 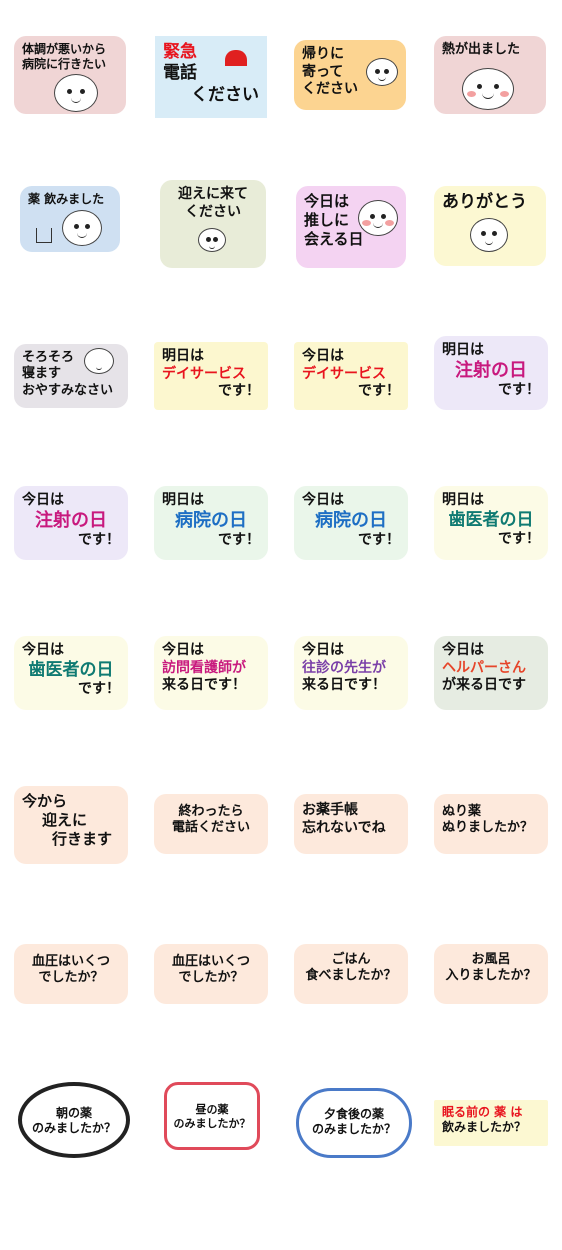 What do you see at coordinates (364, 561) in the screenshot?
I see `sticker-hospital-today: 今日は 病院の日 です！` at bounding box center [364, 561].